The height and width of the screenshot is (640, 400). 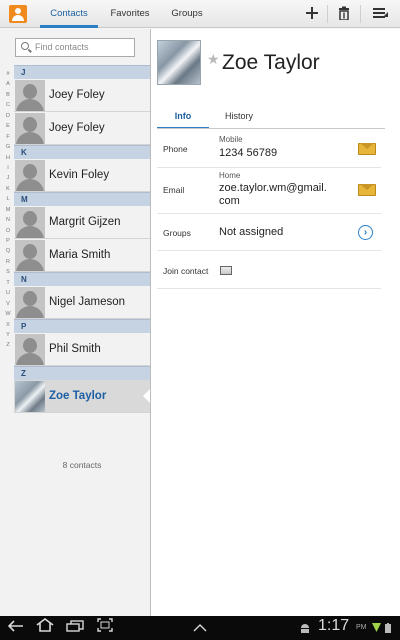 I want to click on contact-photo-thumbnail, so click(x=30, y=396).